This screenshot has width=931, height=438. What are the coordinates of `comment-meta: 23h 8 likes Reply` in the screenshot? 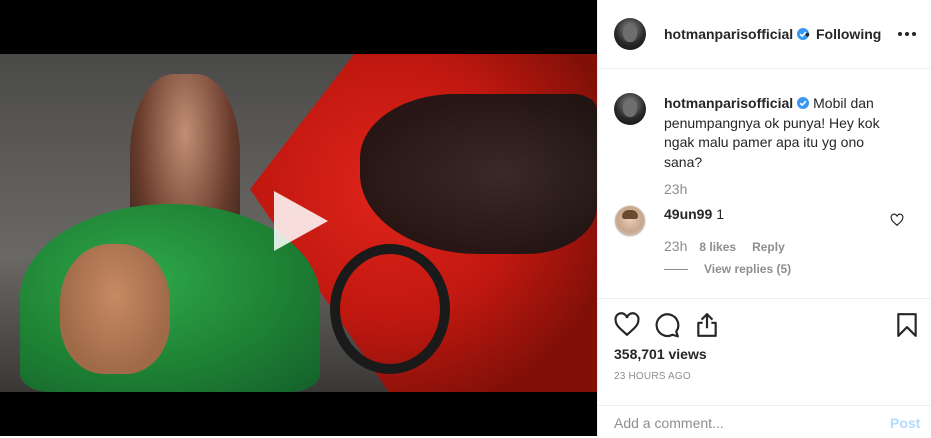 It's located at (724, 246).